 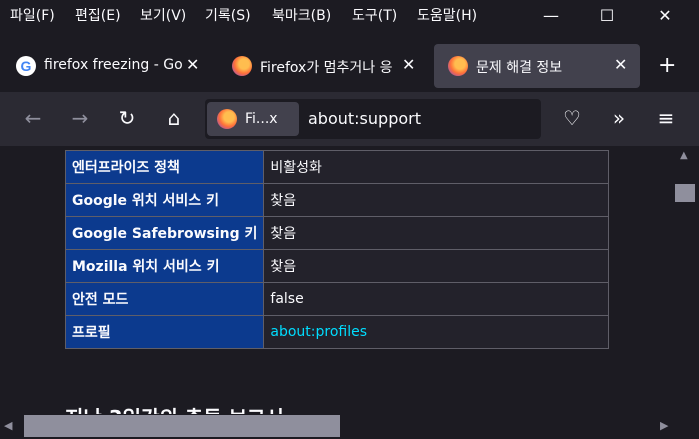 What do you see at coordinates (519, 68) in the screenshot?
I see `tab-title: 문제 해결 정보` at bounding box center [519, 68].